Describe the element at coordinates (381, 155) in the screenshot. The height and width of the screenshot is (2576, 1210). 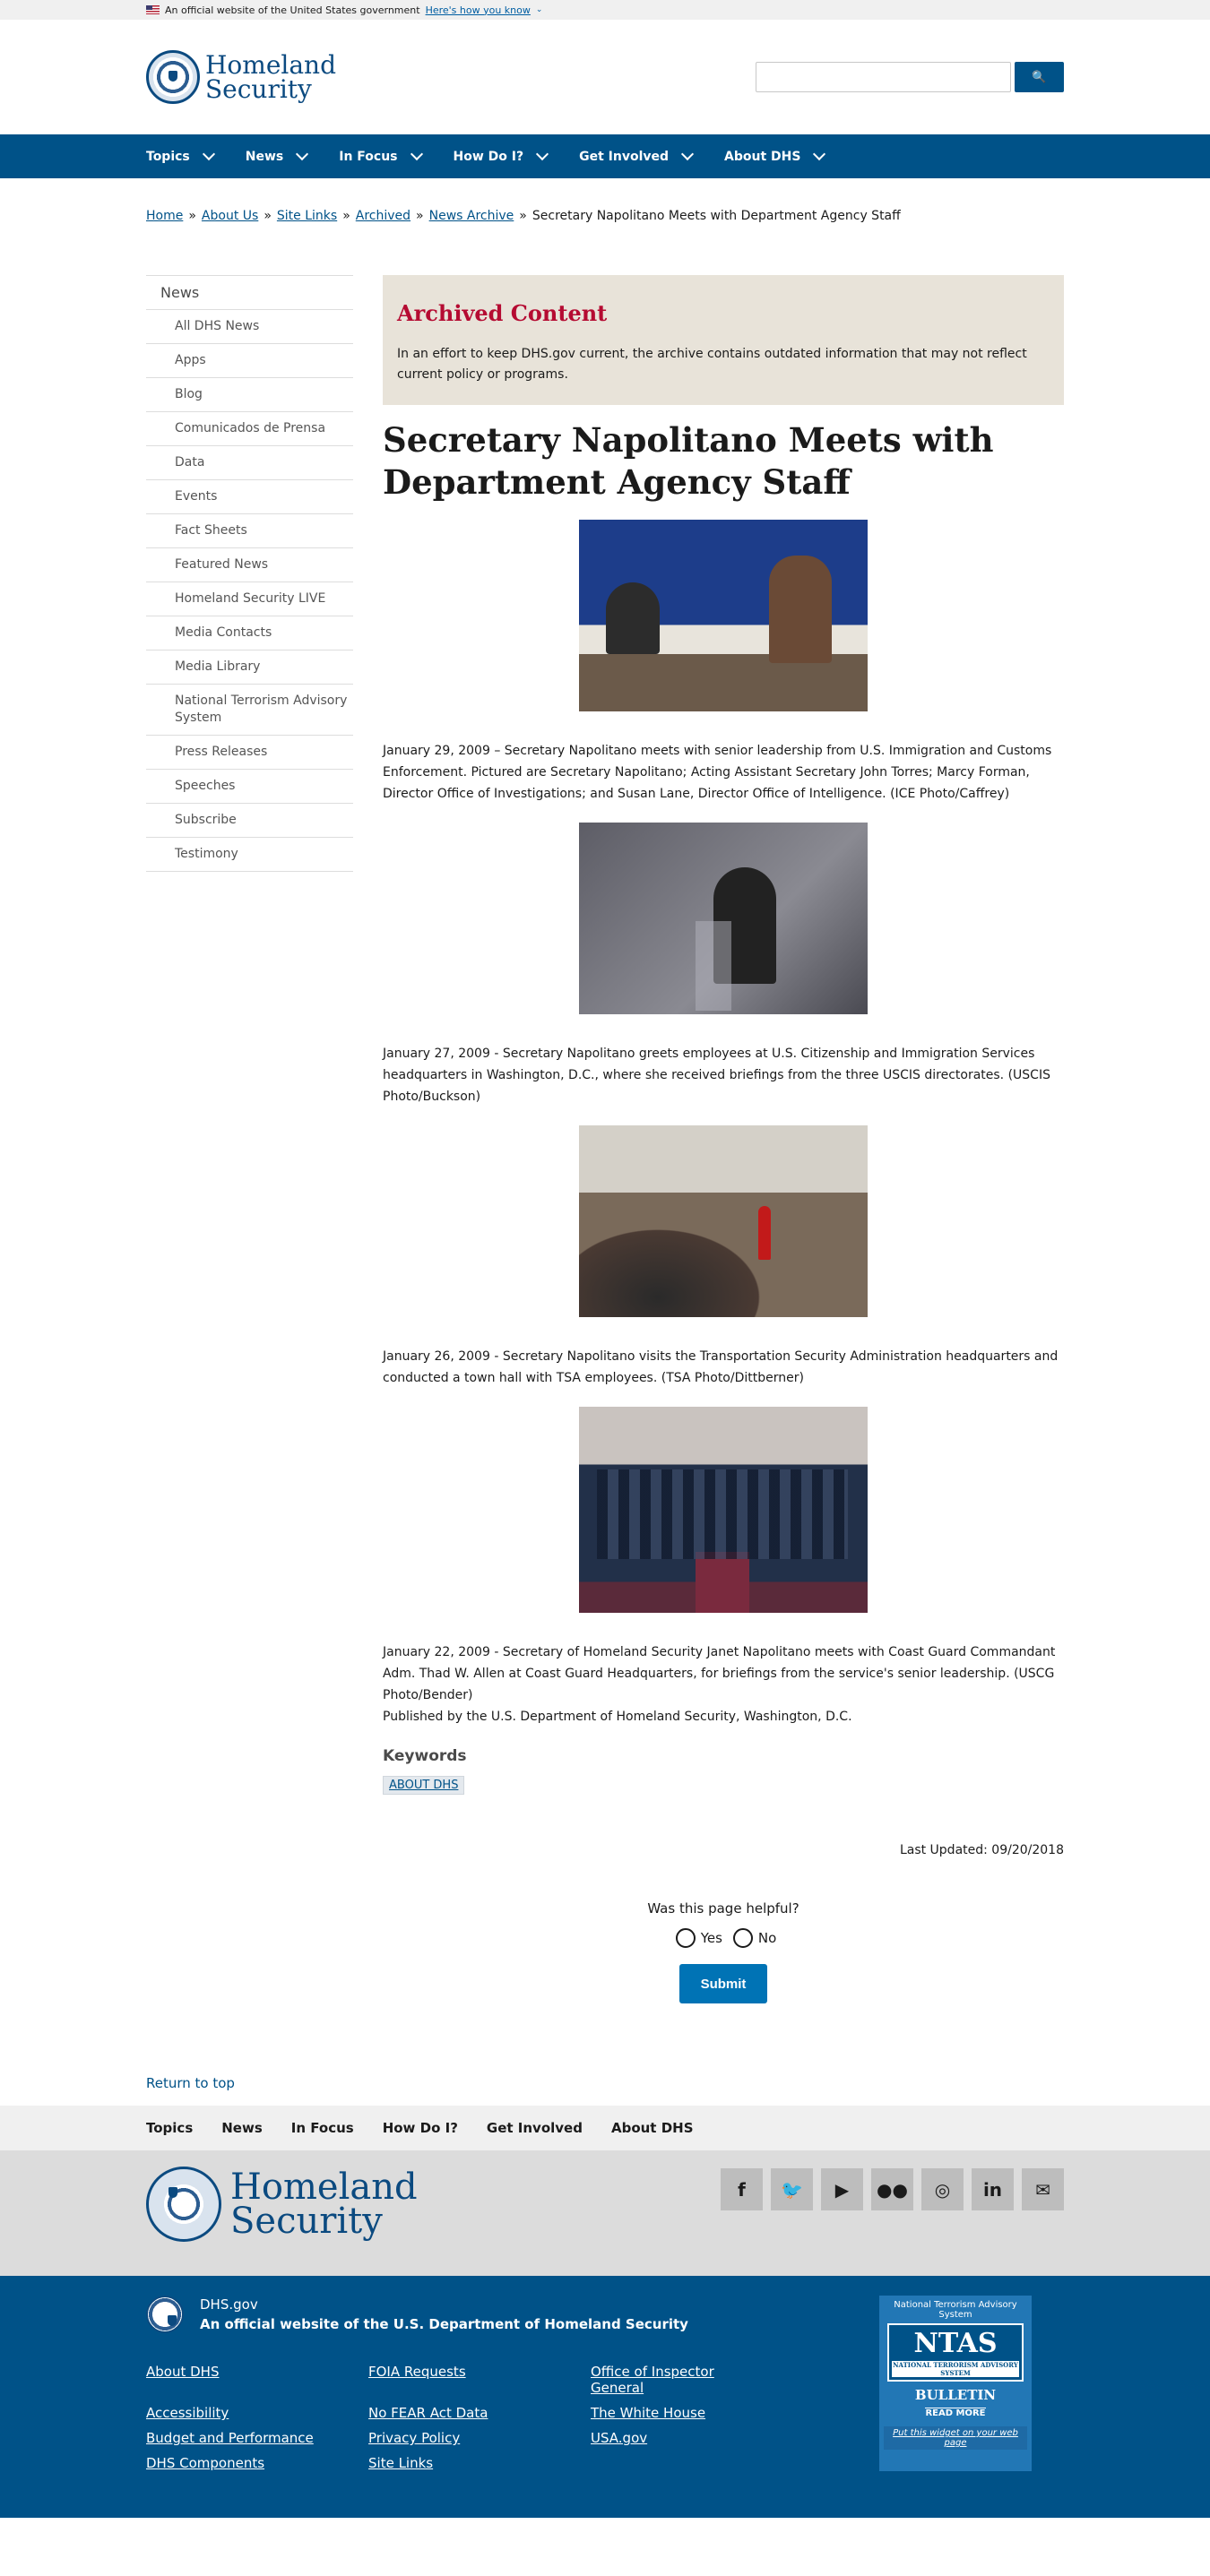
I see `nav-in-focus: In Focus` at that location.